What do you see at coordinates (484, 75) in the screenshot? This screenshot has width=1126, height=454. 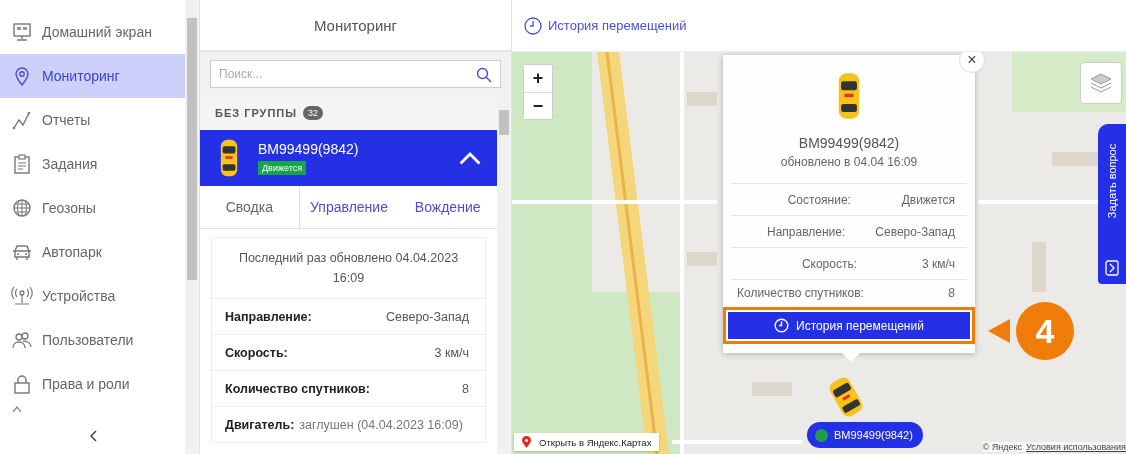 I see `search-icon` at bounding box center [484, 75].